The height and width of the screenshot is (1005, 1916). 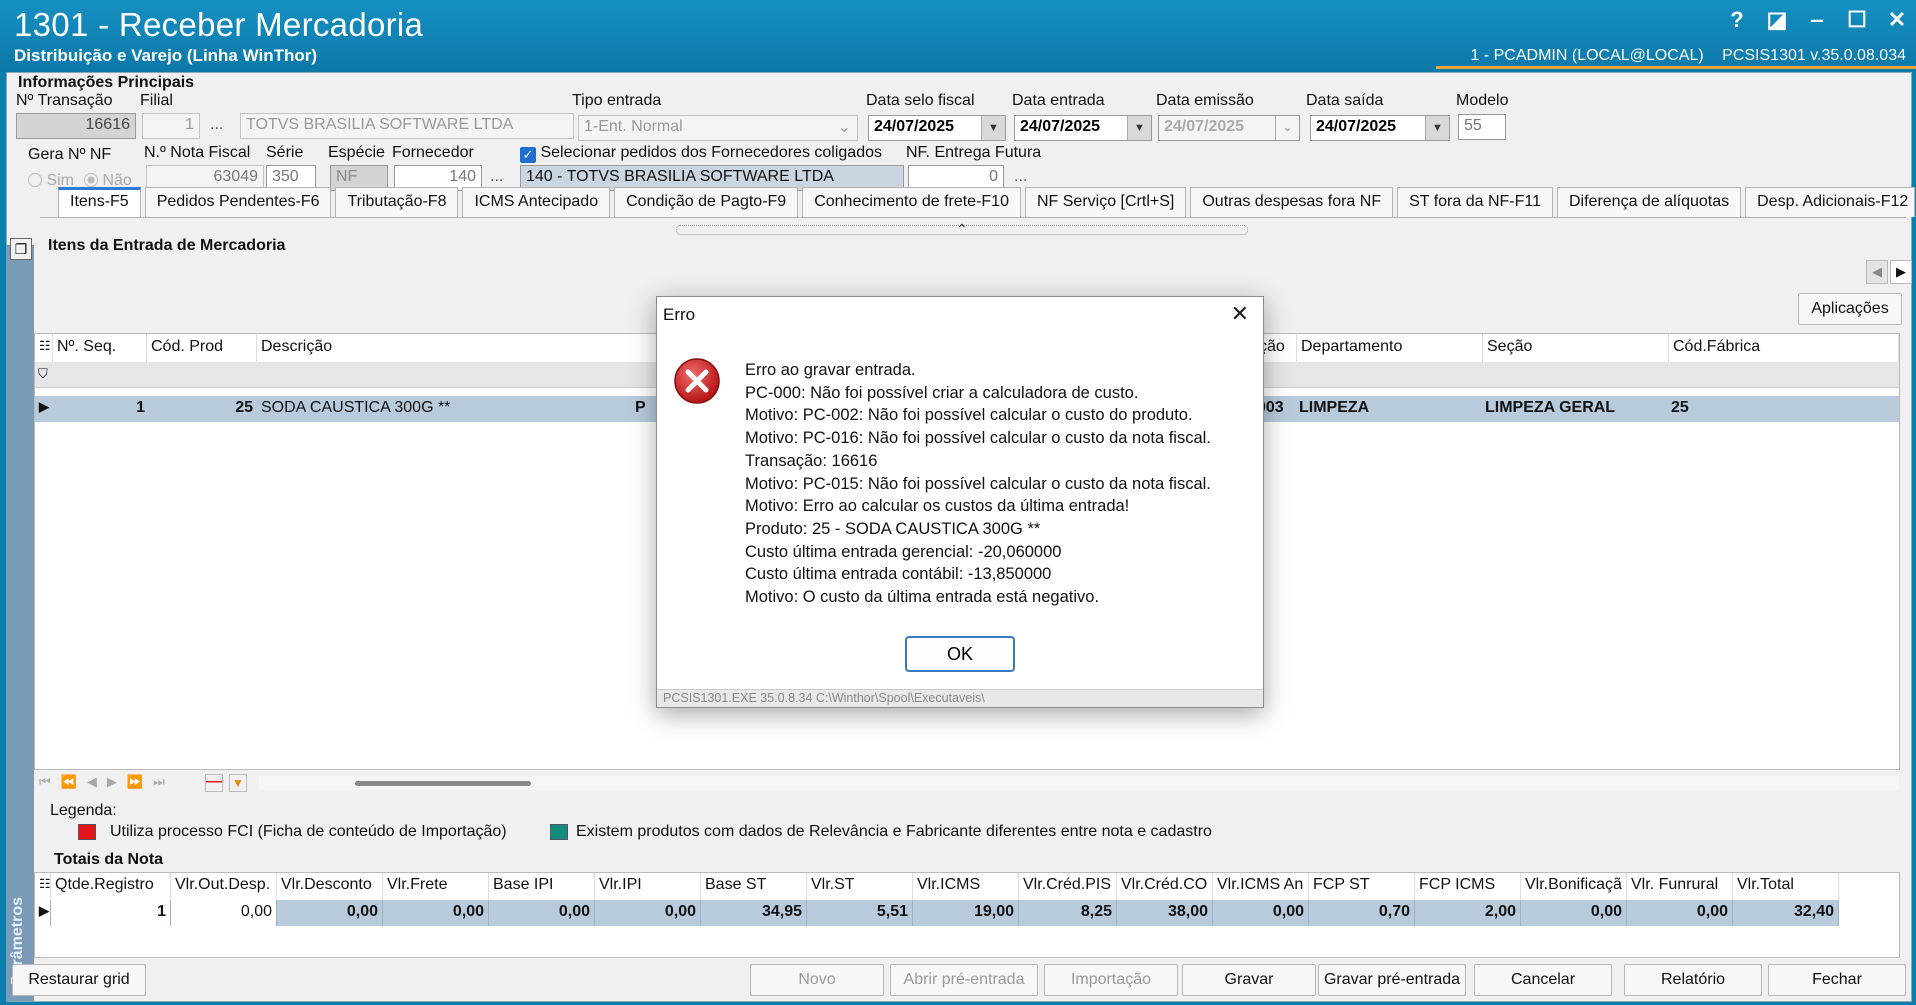 I want to click on dialog-message-line: Produto: 25 - SODA CAUSTICA 300G **, so click(x=893, y=528).